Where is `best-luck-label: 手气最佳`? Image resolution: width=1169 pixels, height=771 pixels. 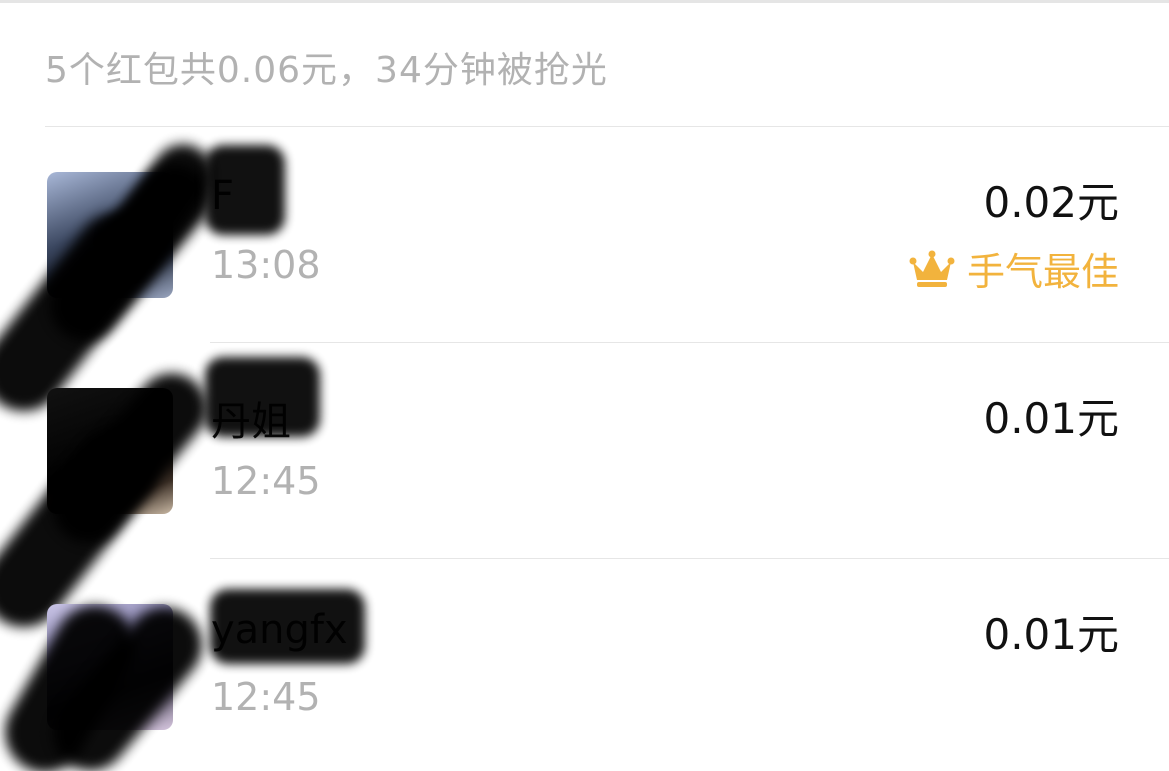
best-luck-label: 手气最佳 is located at coordinates (1042, 272).